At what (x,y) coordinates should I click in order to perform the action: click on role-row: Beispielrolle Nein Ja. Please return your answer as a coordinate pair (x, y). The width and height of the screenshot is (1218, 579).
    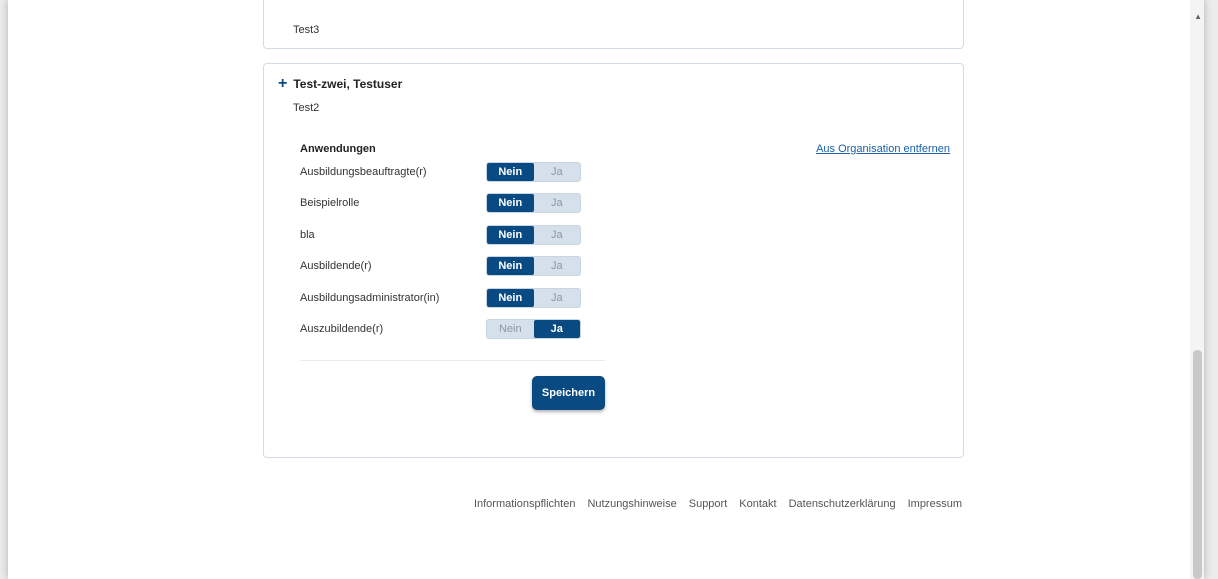
    Looking at the image, I should click on (445, 203).